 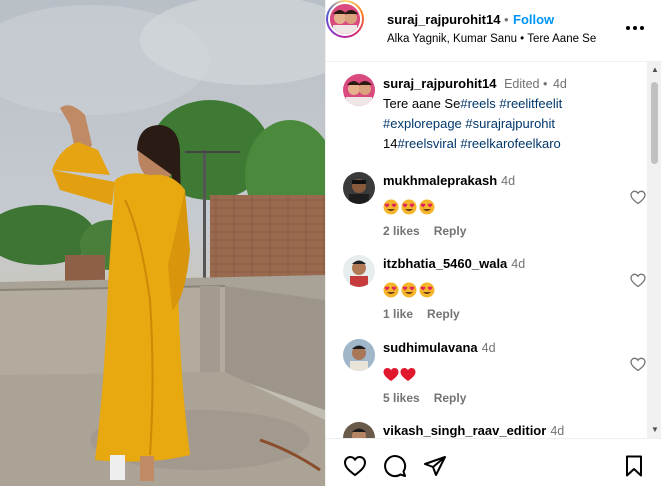 I want to click on hashtag-link: #explorepage, so click(x=422, y=123).